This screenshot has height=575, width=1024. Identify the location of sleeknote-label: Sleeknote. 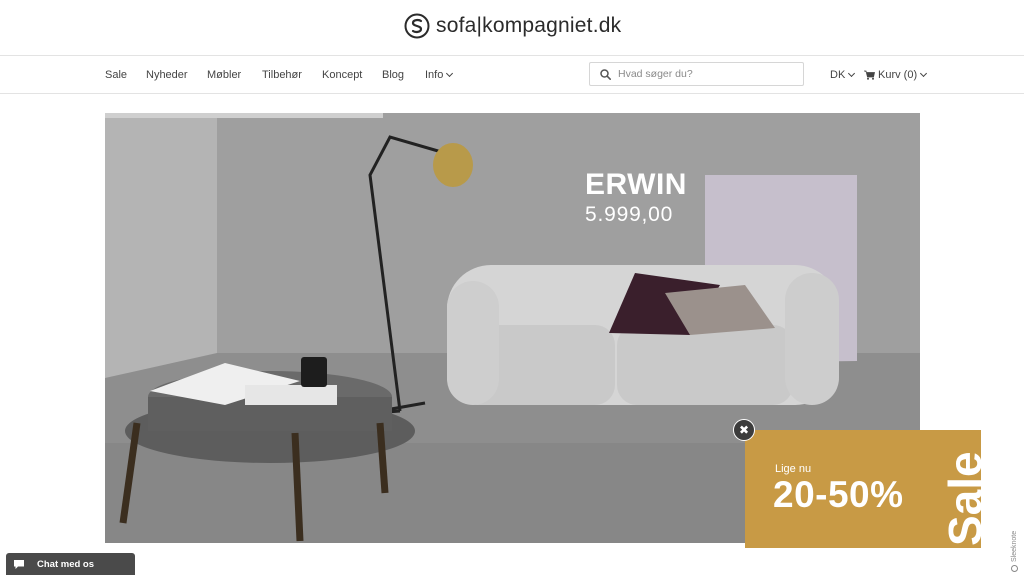
(1014, 546).